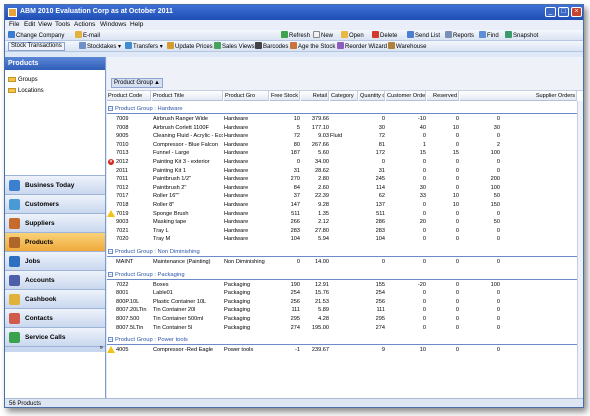 The width and height of the screenshot is (590, 416). Describe the element at coordinates (36, 46) in the screenshot. I see `stock-transactions-button: Stock Transactions` at that location.